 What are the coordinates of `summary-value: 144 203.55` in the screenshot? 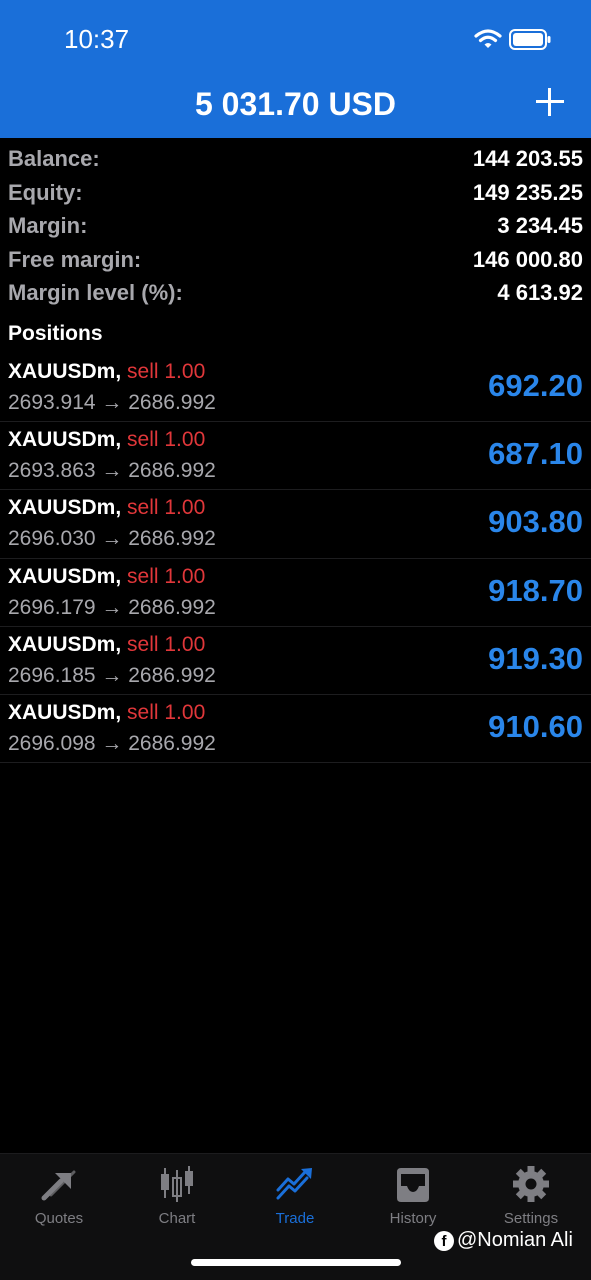 It's located at (527, 158).